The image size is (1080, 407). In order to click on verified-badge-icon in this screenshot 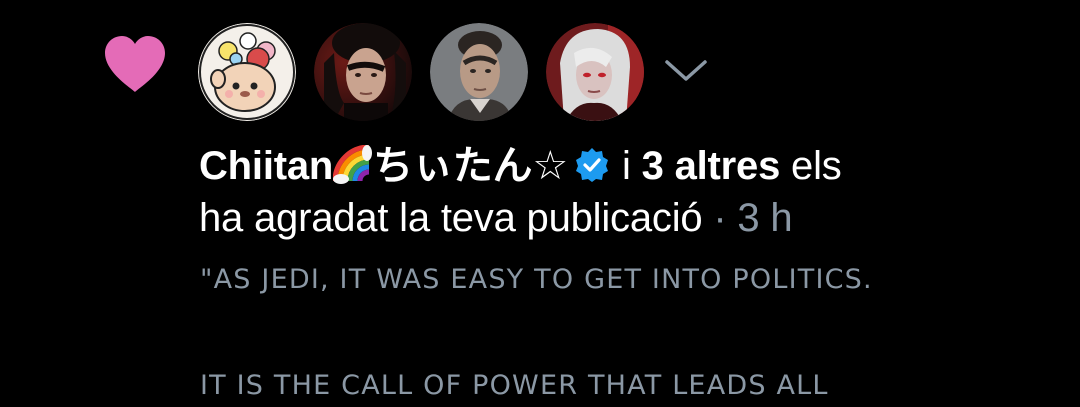, I will do `click(592, 164)`.